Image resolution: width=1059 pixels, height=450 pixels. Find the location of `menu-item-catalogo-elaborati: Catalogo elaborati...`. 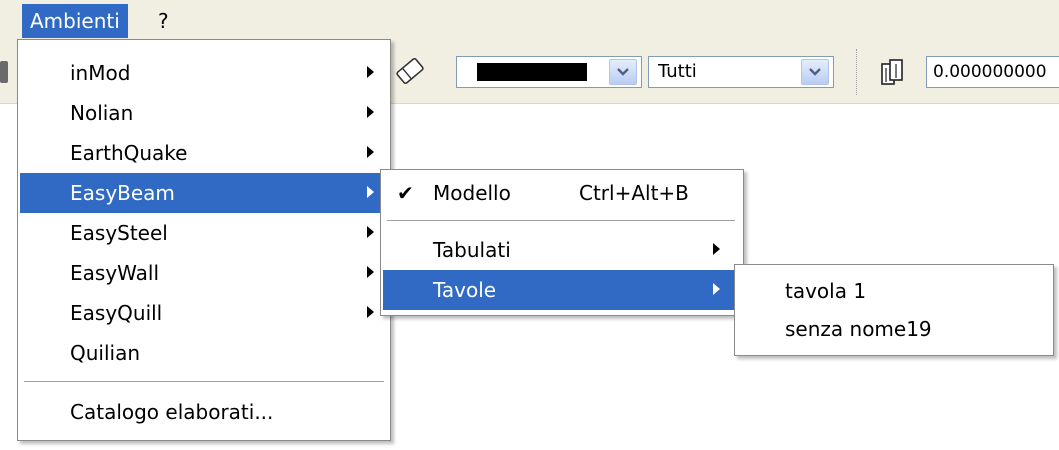

menu-item-catalogo-elaborati: Catalogo elaborati... is located at coordinates (204, 412).